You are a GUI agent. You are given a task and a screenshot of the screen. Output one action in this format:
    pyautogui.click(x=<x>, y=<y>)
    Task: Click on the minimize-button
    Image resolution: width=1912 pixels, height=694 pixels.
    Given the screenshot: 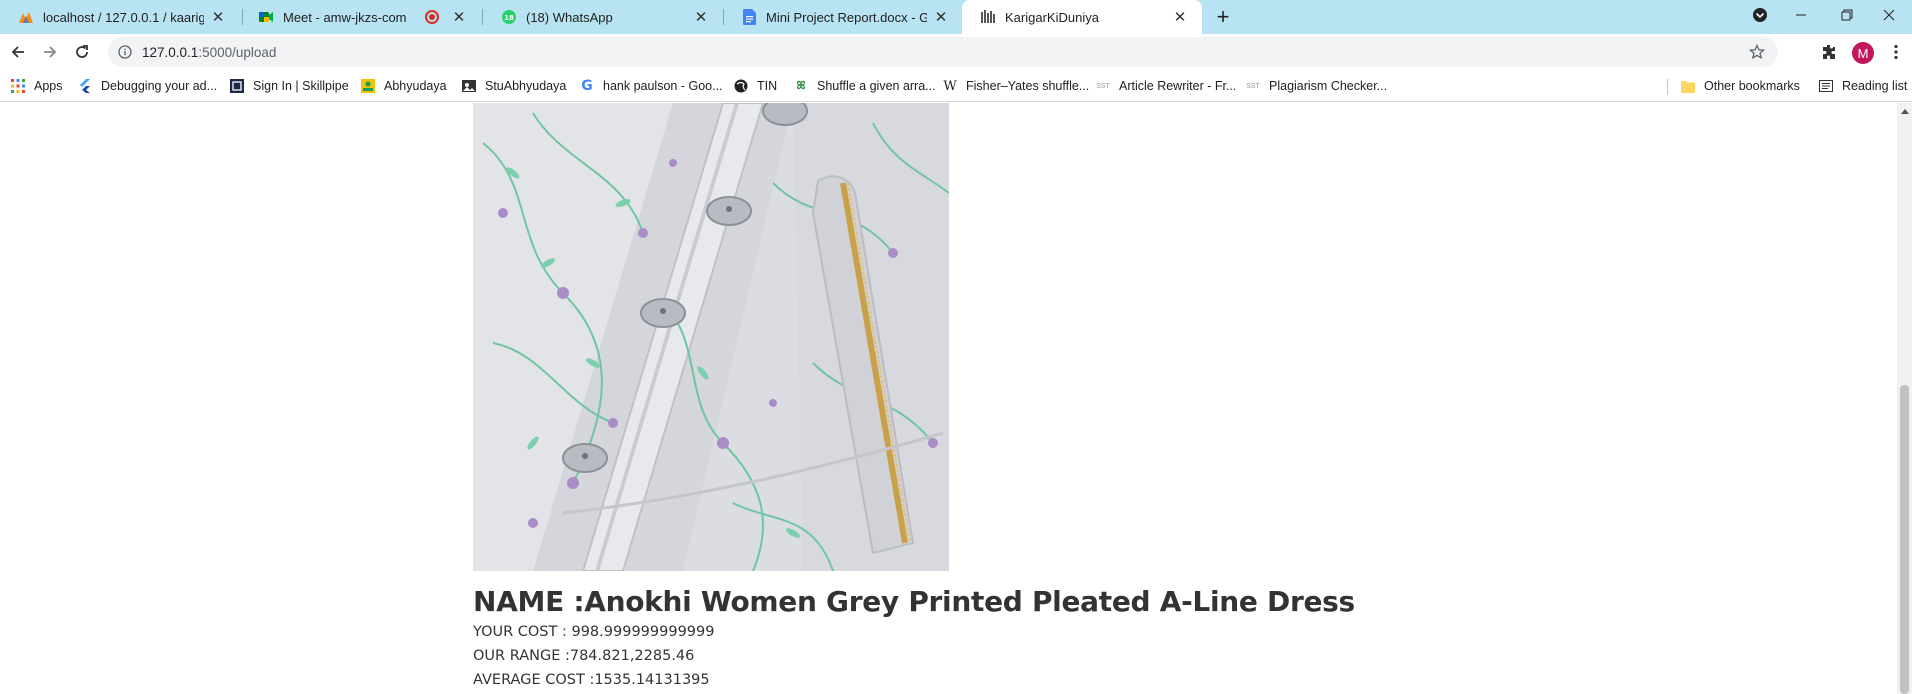 What is the action you would take?
    pyautogui.click(x=1801, y=15)
    